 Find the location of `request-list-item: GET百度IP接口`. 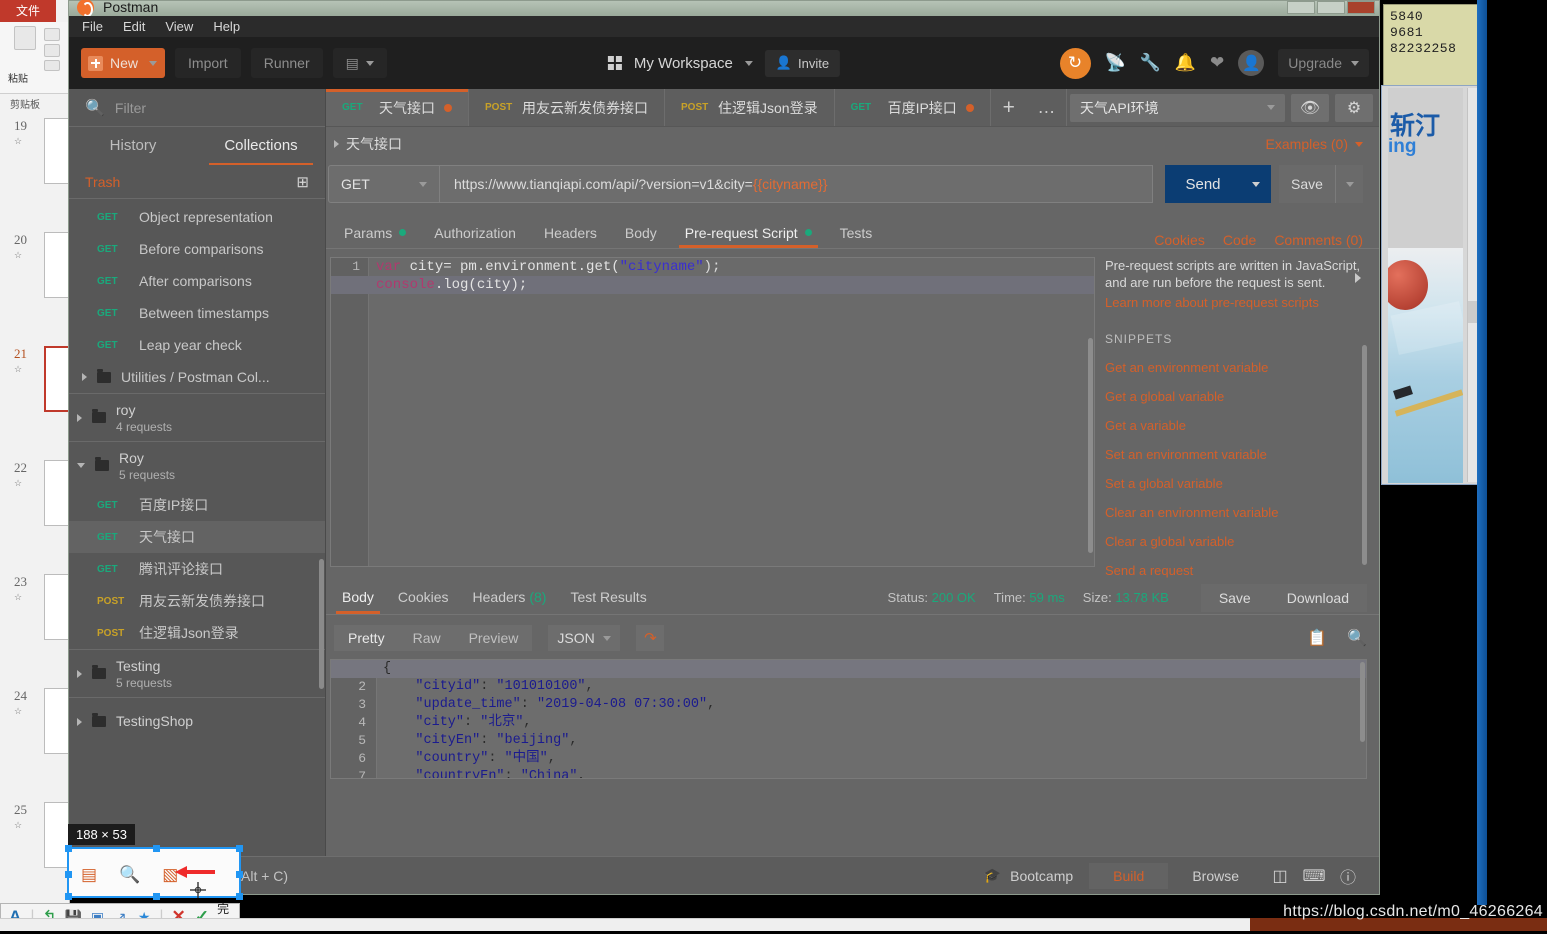

request-list-item: GET百度IP接口 is located at coordinates (197, 505).